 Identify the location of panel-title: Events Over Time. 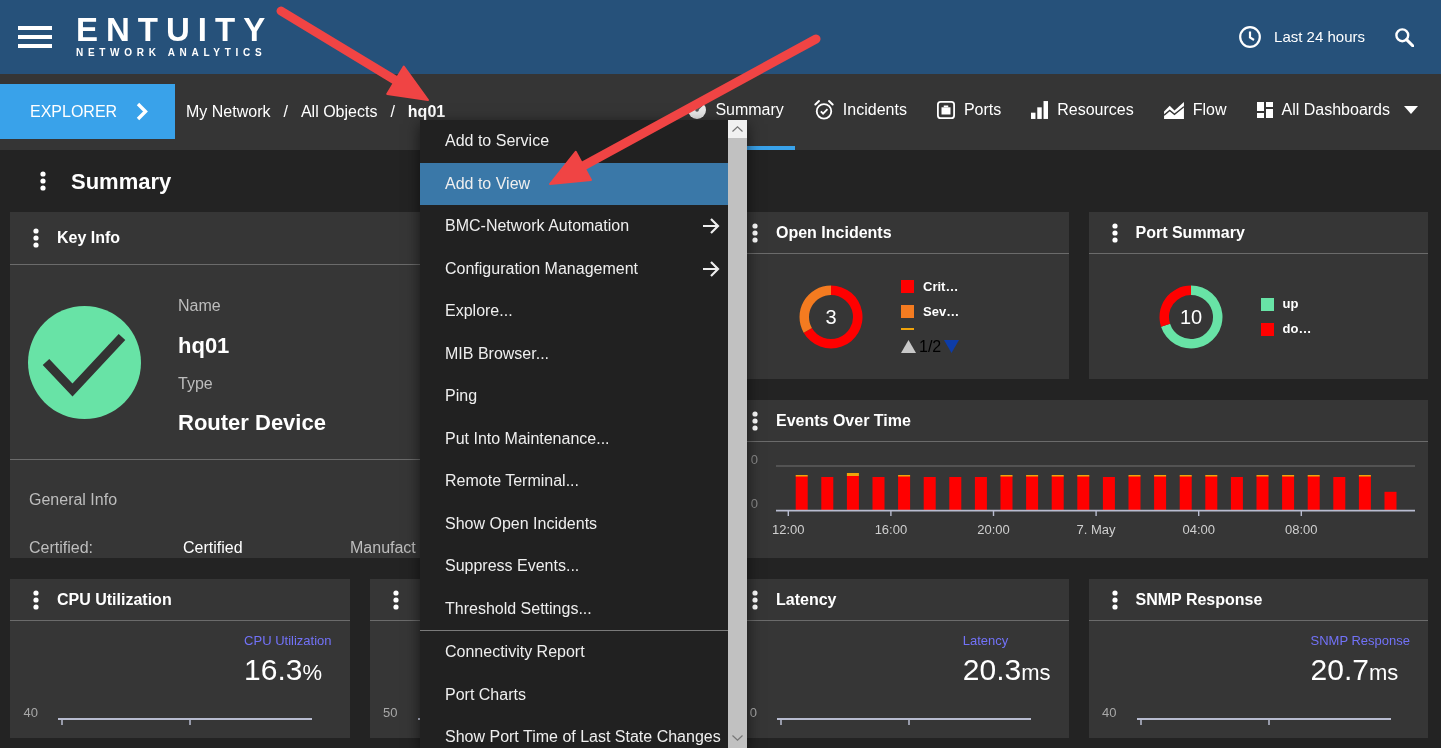
(843, 420).